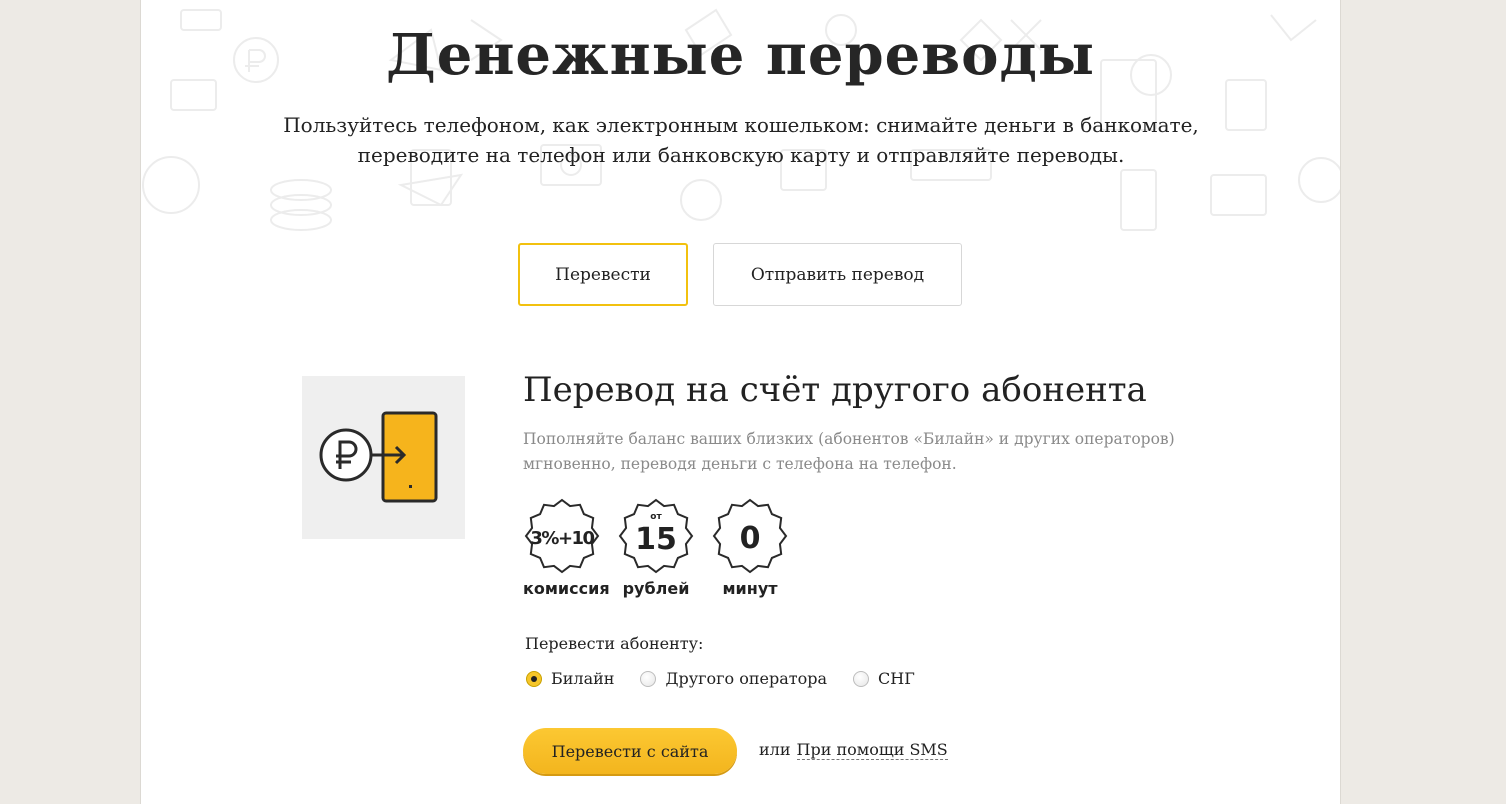 The width and height of the screenshot is (1506, 804). I want to click on badge-rubles: от 15 рублей, so click(656, 547).